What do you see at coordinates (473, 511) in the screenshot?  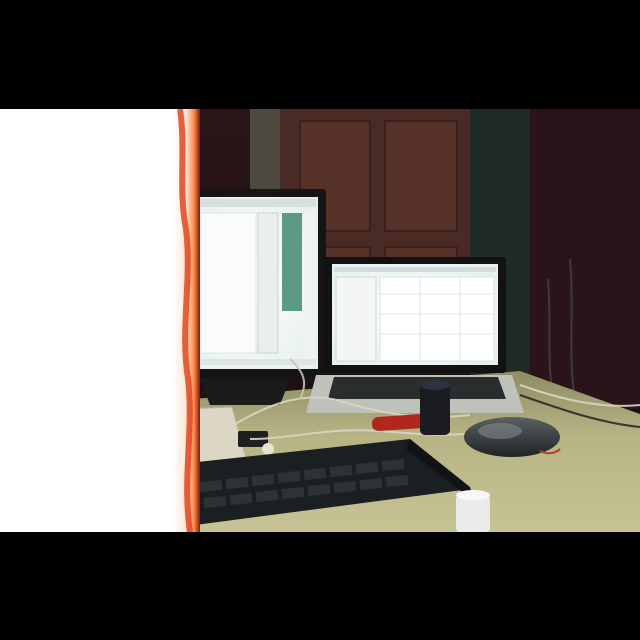 I see `cup` at bounding box center [473, 511].